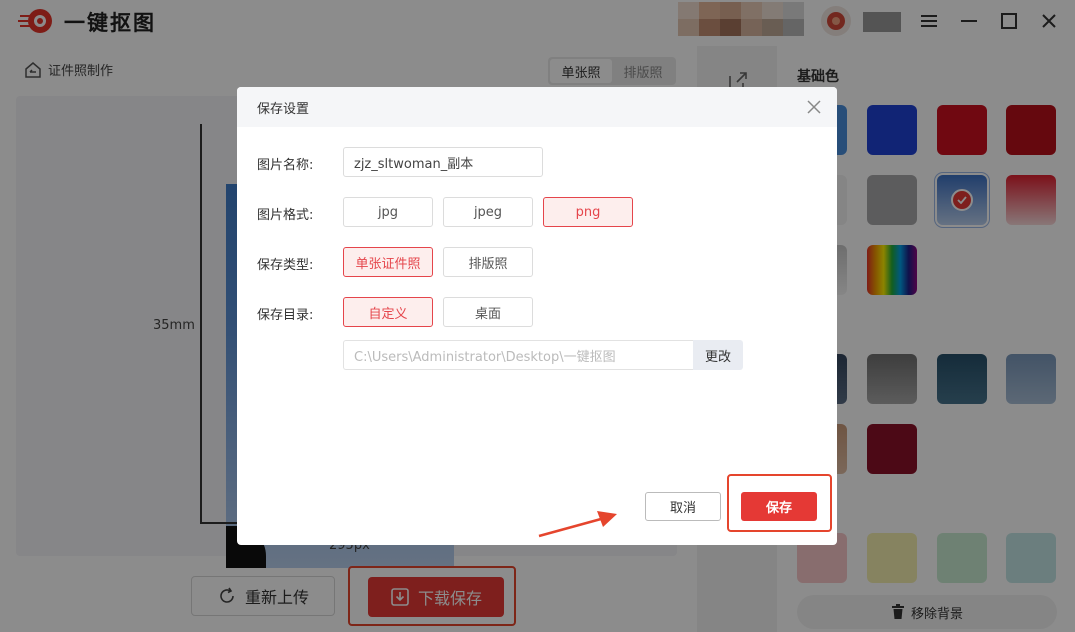  Describe the element at coordinates (443, 162) in the screenshot. I see `image-name-input` at that location.